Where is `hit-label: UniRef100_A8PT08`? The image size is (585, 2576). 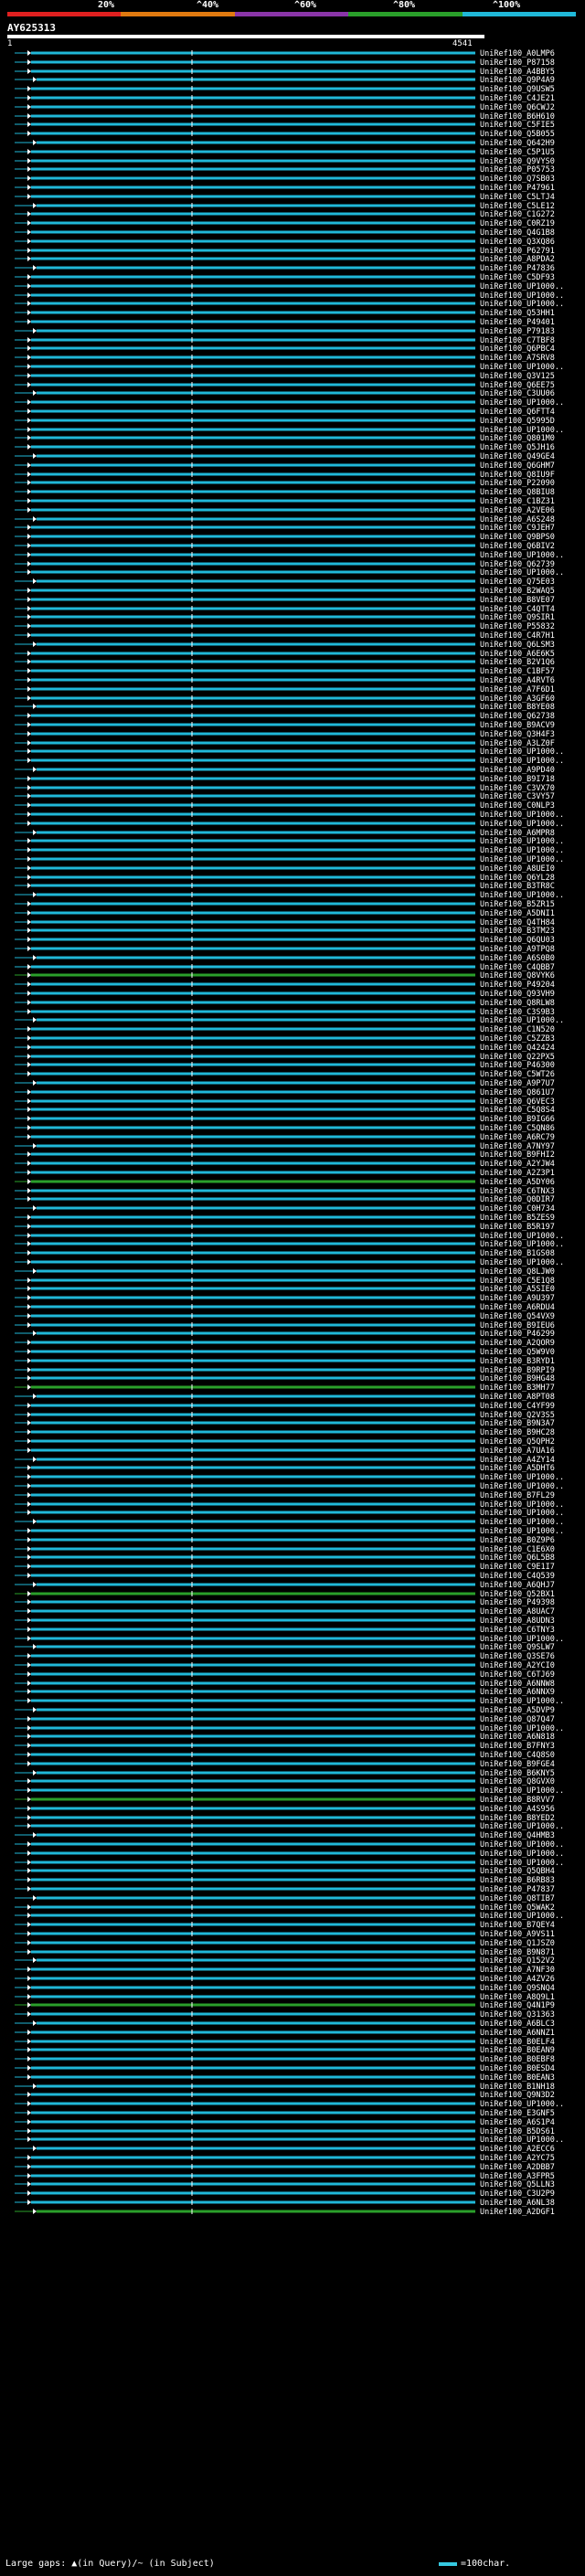 hit-label: UniRef100_A8PT08 is located at coordinates (517, 1397).